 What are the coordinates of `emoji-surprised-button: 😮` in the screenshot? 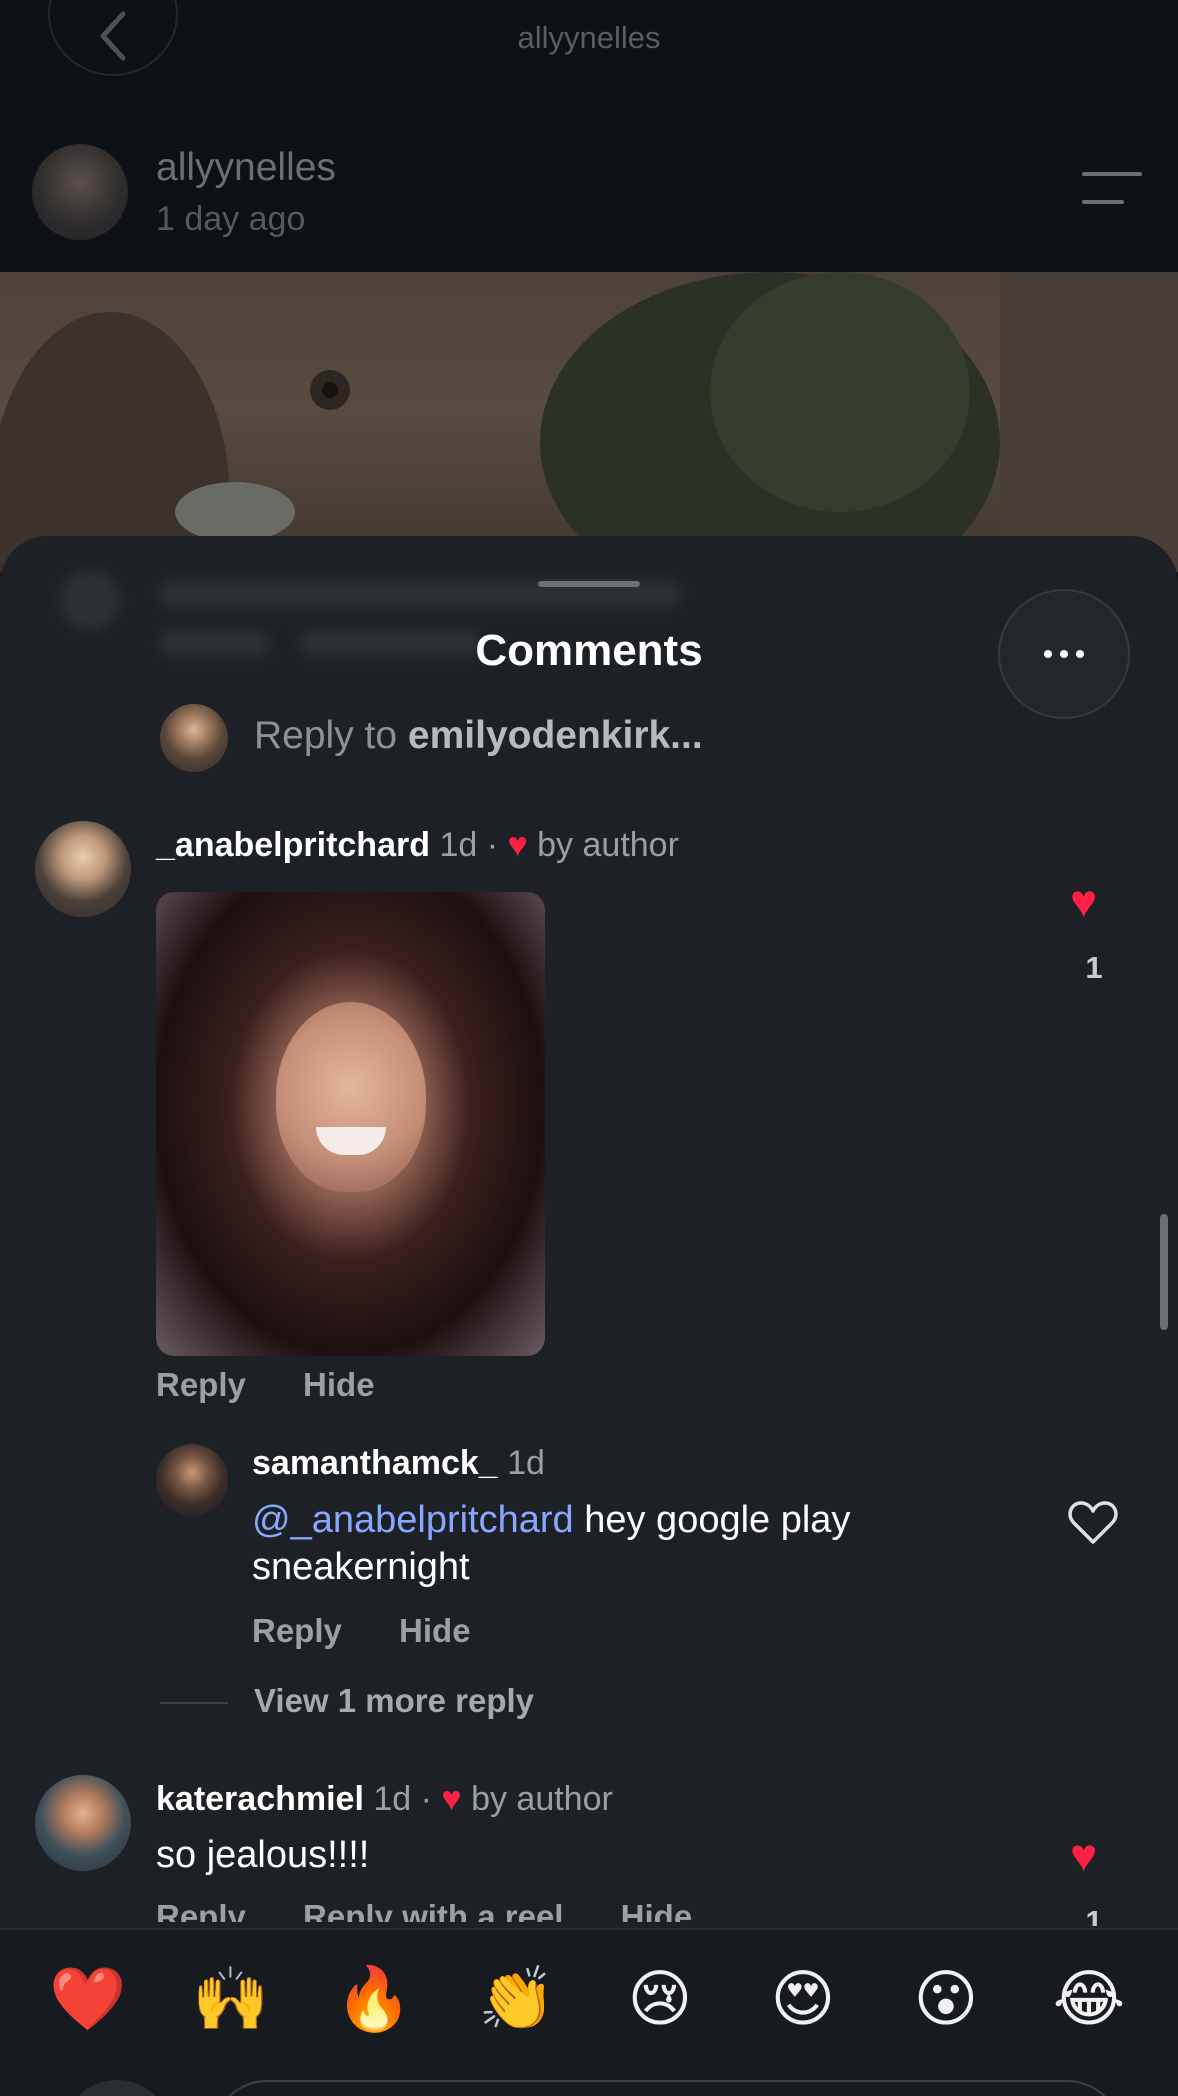 It's located at (946, 2000).